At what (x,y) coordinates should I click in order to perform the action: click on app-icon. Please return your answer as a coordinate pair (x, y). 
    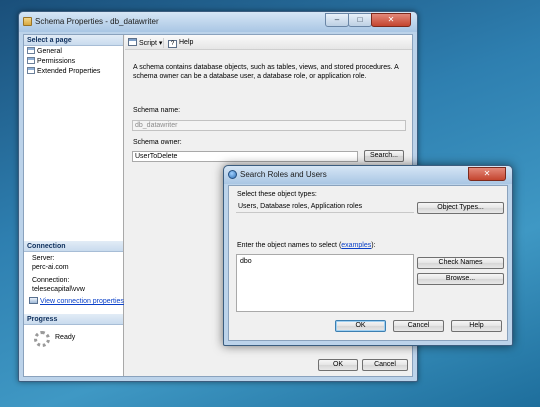
    Looking at the image, I should click on (27, 21).